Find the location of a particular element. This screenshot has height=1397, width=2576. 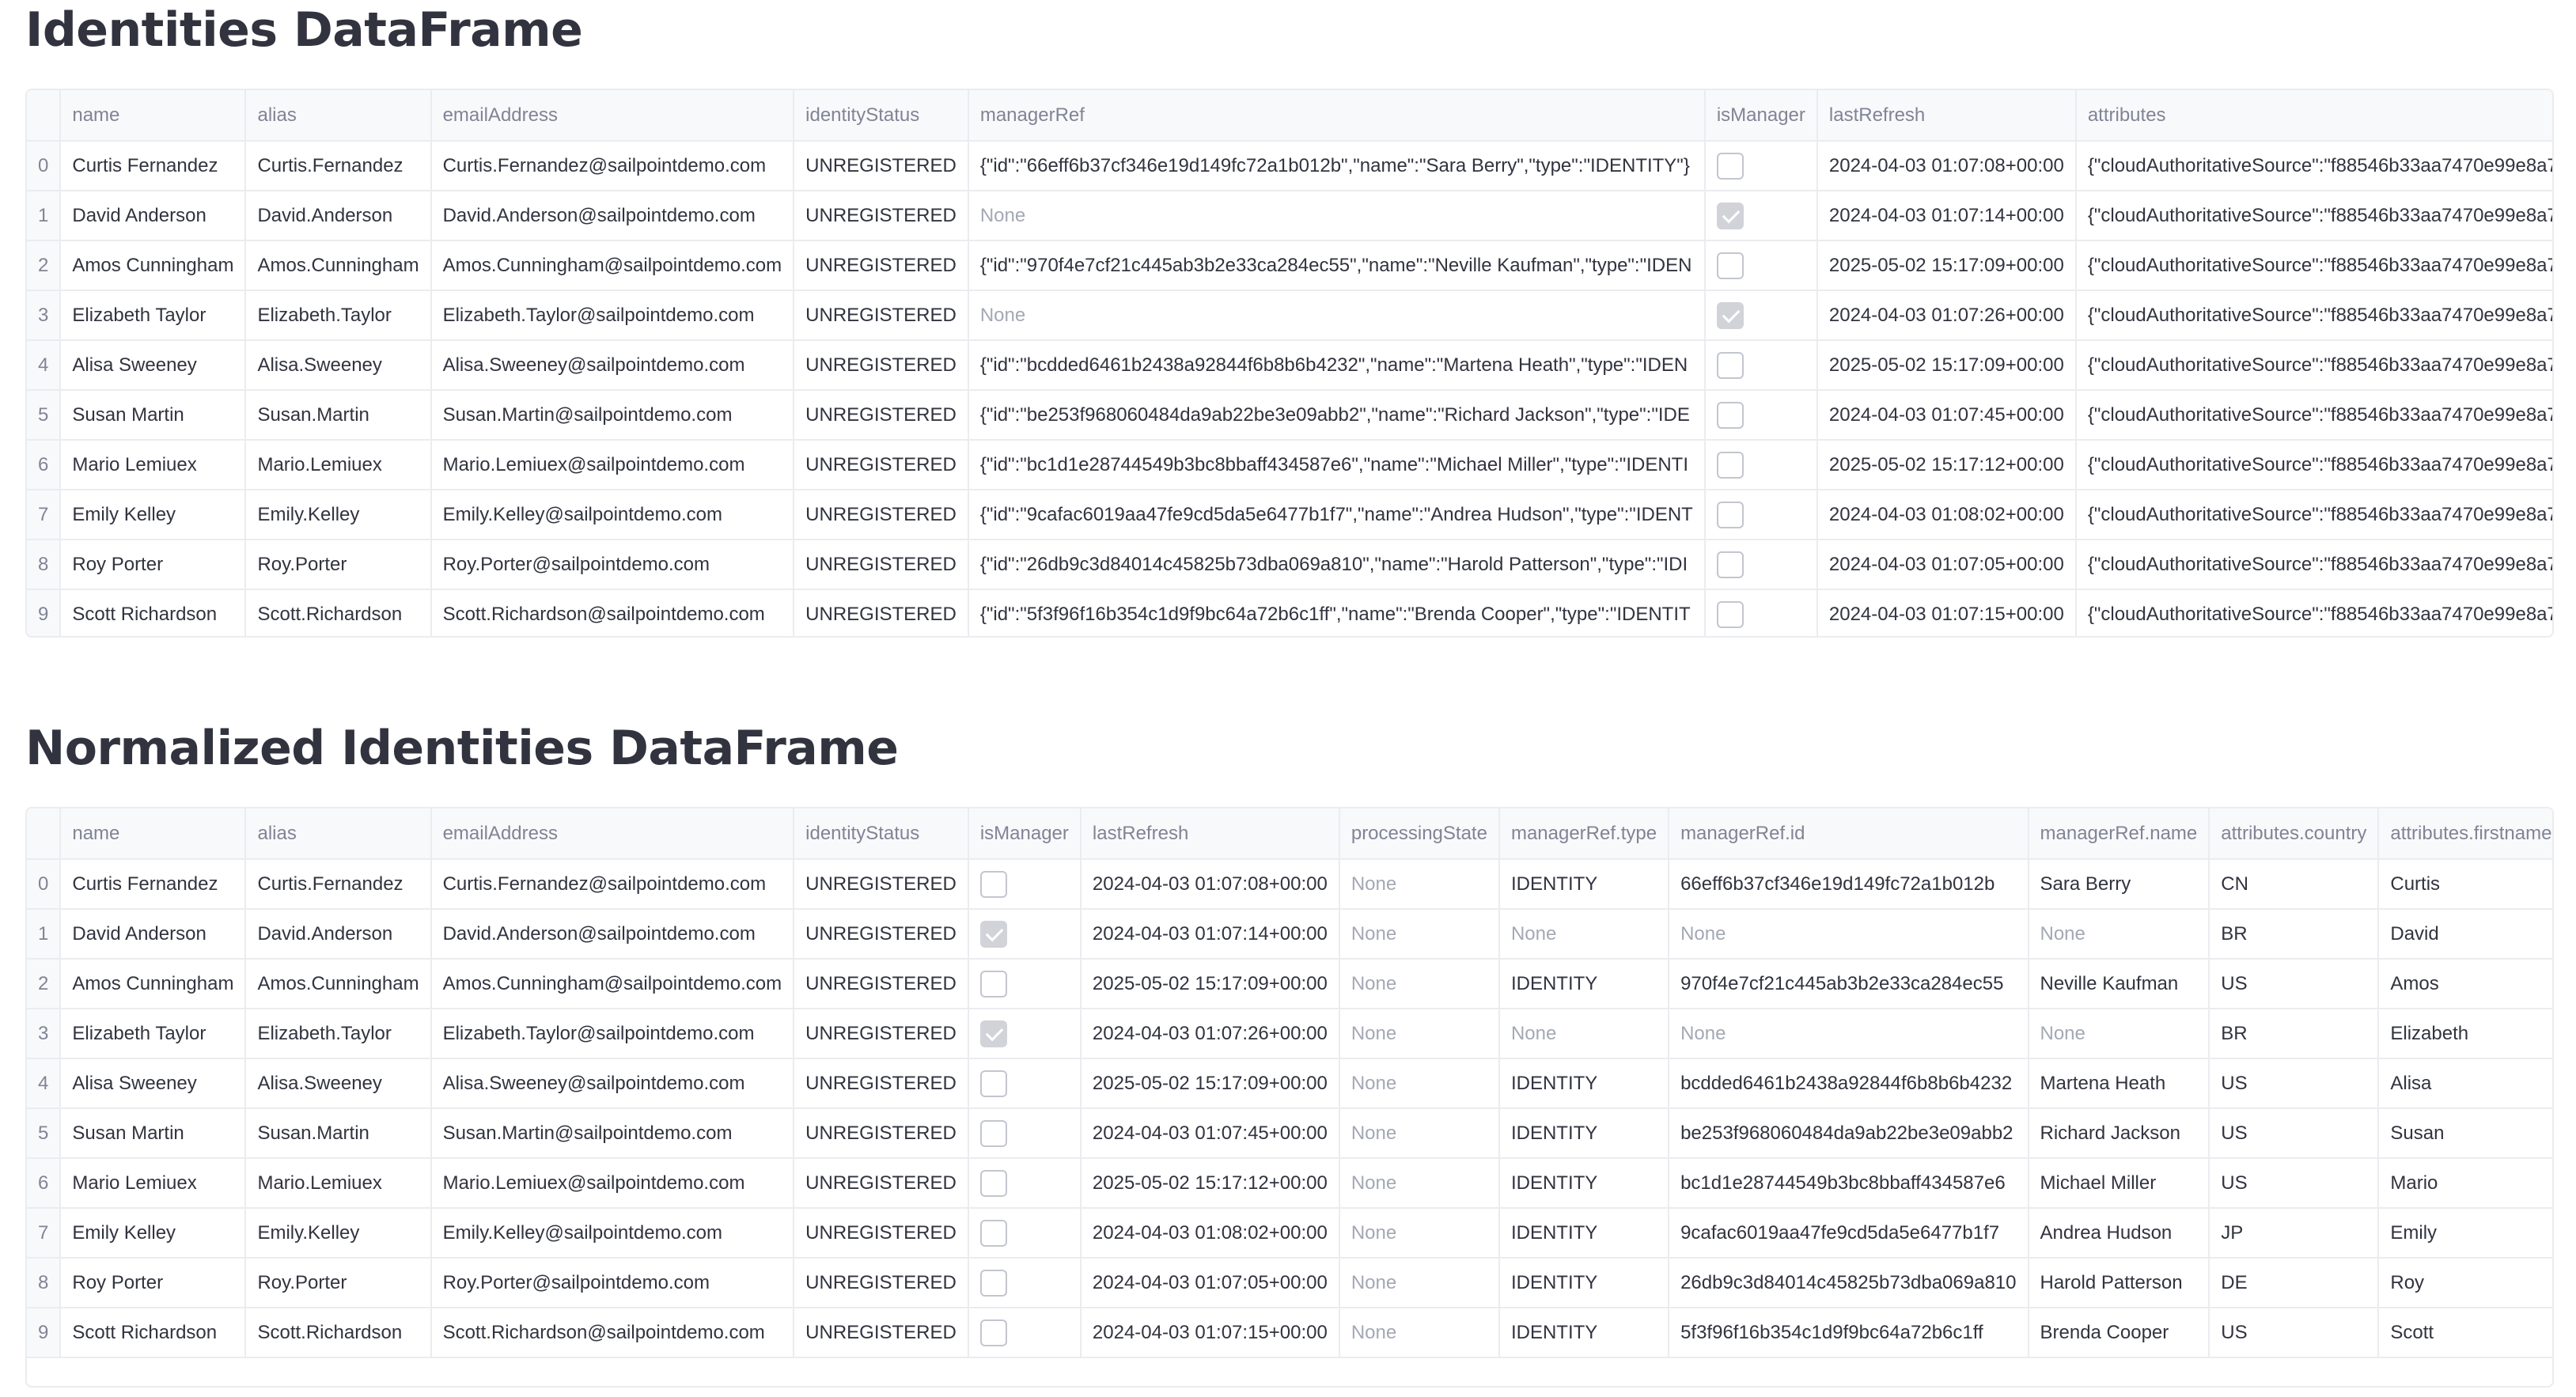

name-cell: Amos Cunningham is located at coordinates (153, 265).